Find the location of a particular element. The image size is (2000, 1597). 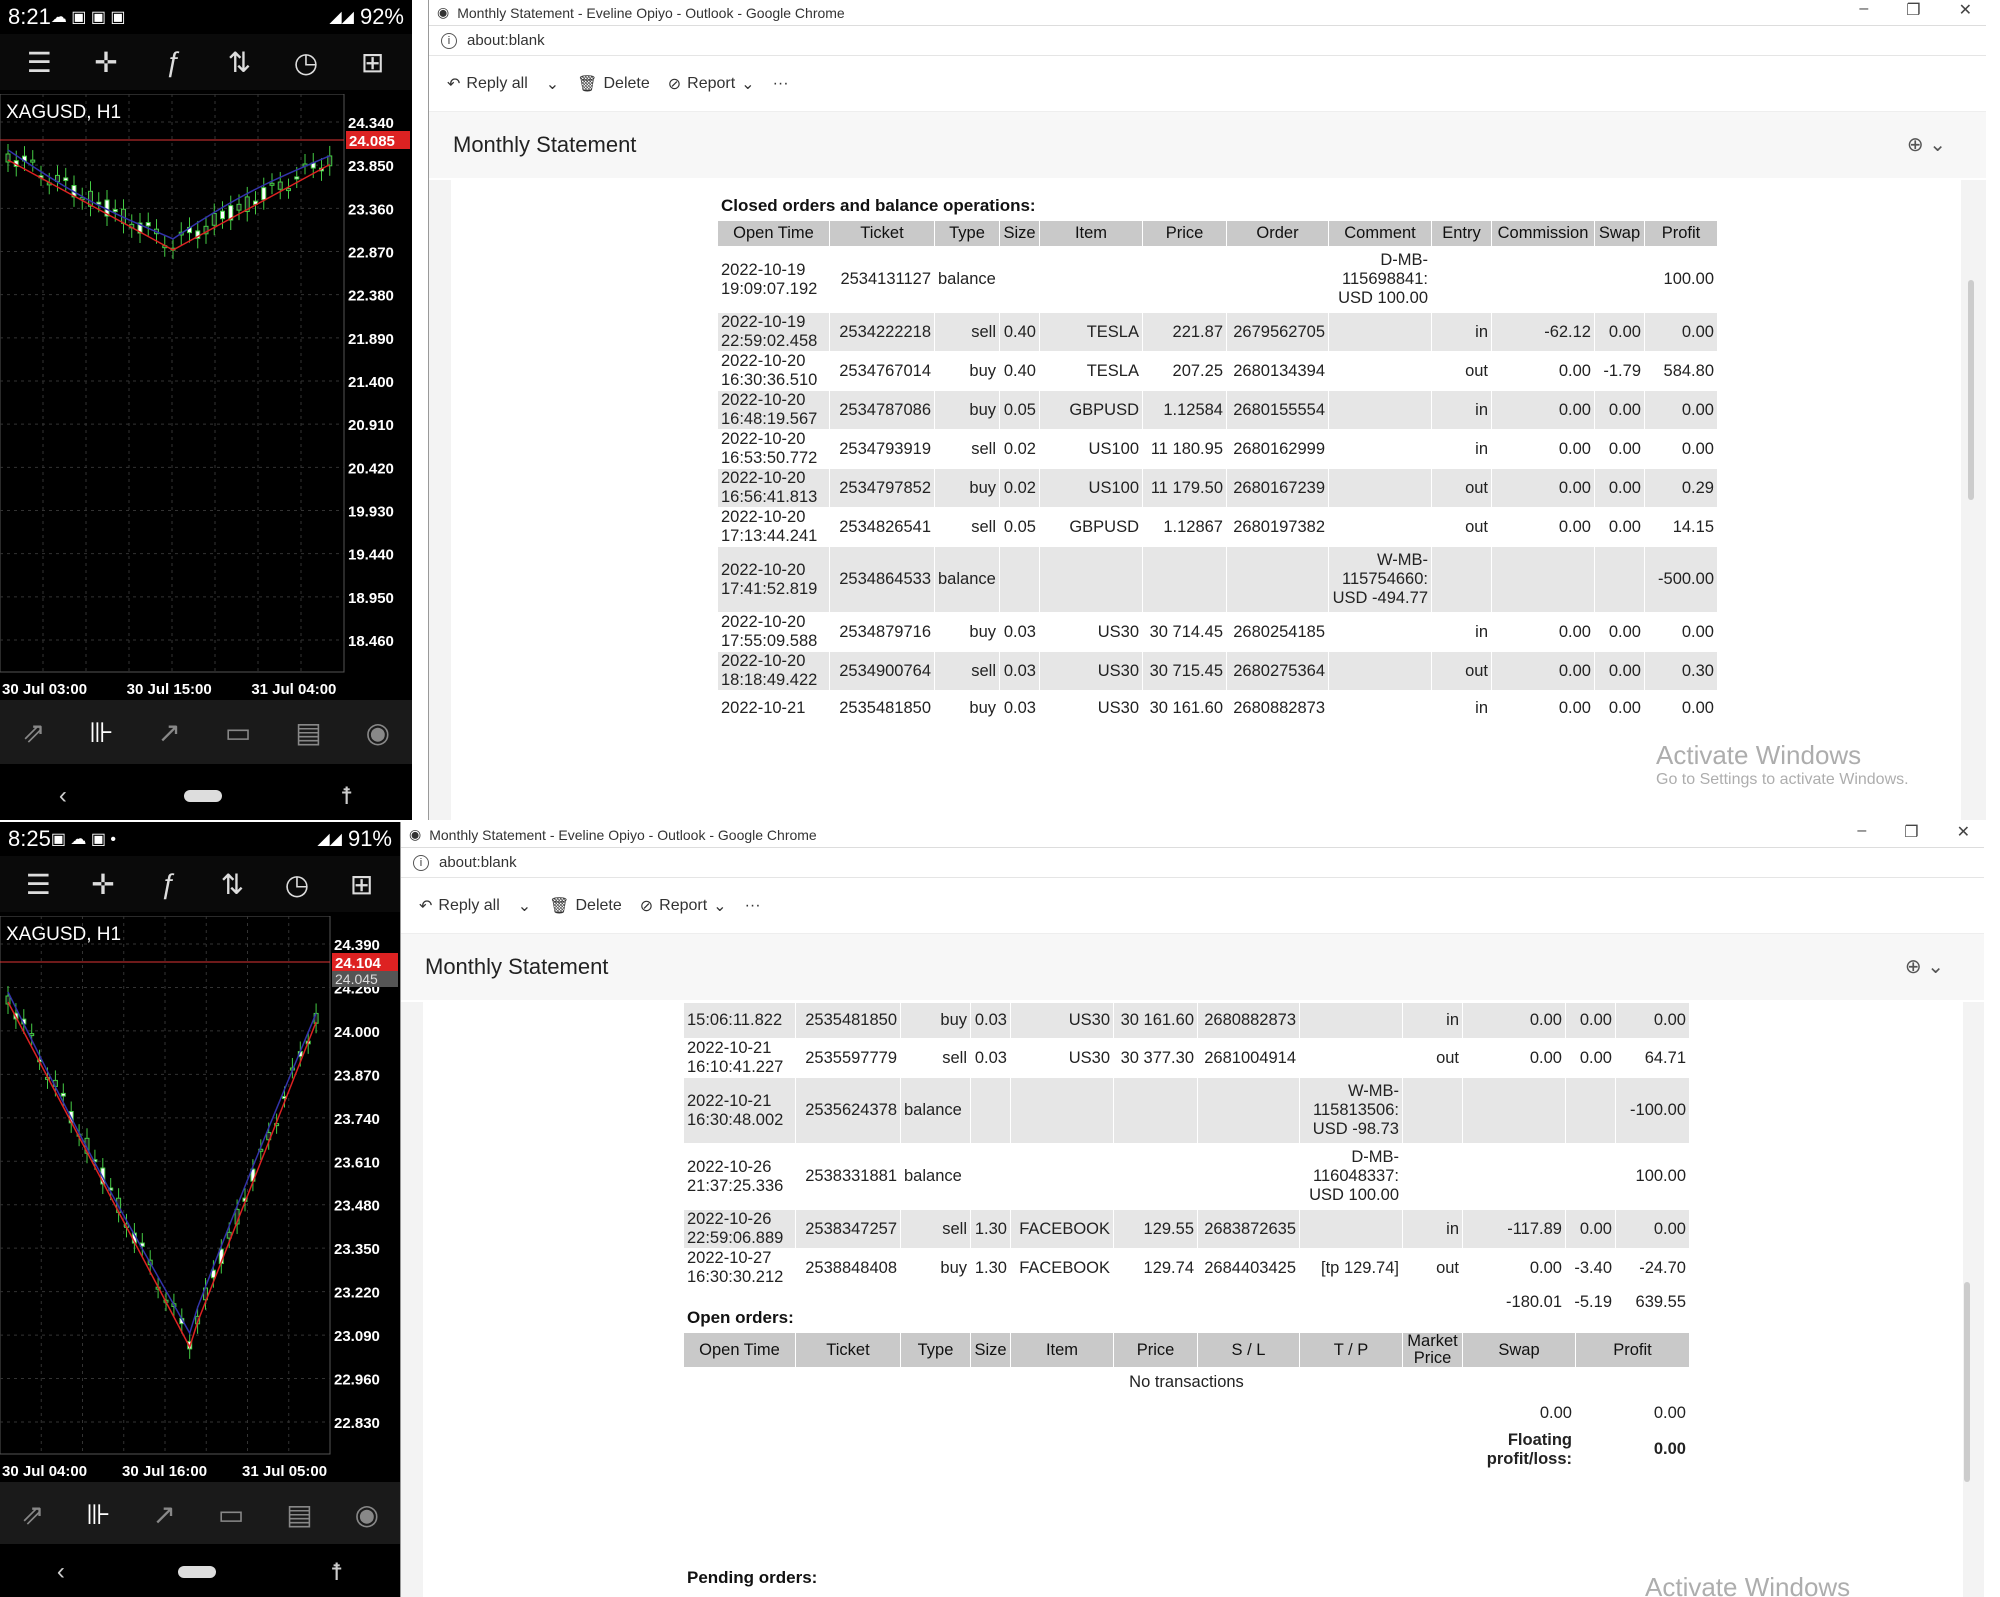

chart-toolbar: ☰ ✛ ƒ ⇅ ◷ ⊞ is located at coordinates (206, 62).